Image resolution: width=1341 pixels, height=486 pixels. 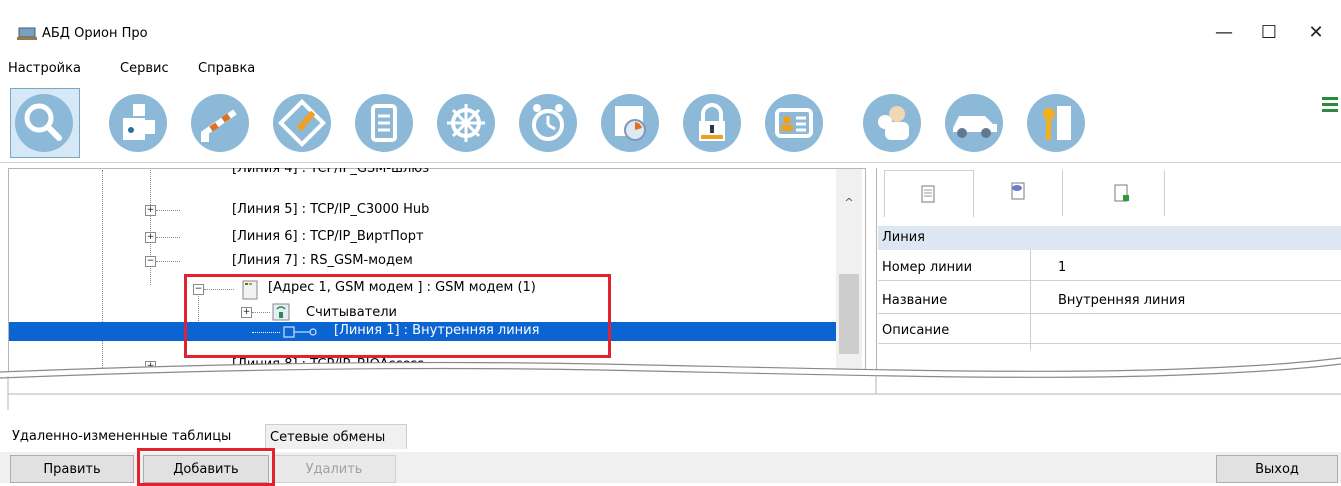 What do you see at coordinates (138, 123) in the screenshot?
I see `device-icon` at bounding box center [138, 123].